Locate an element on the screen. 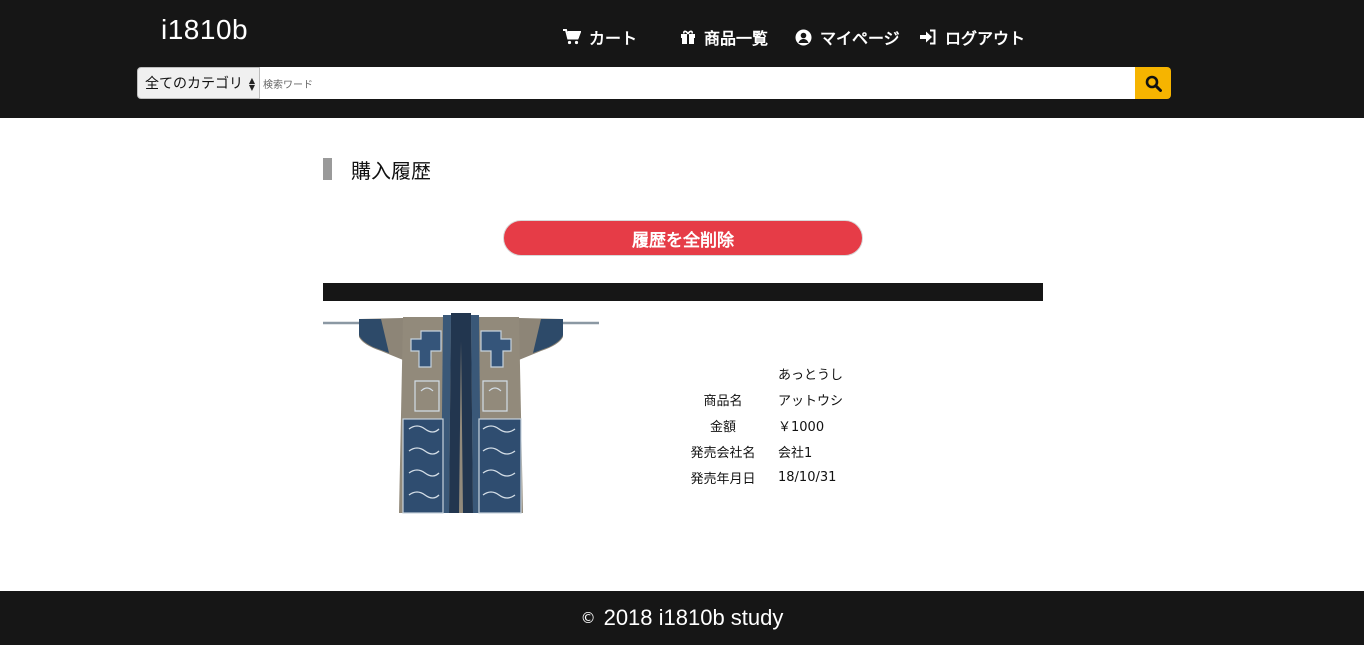 This screenshot has height=645, width=1364. nav-mypage: マイページ is located at coordinates (847, 37).